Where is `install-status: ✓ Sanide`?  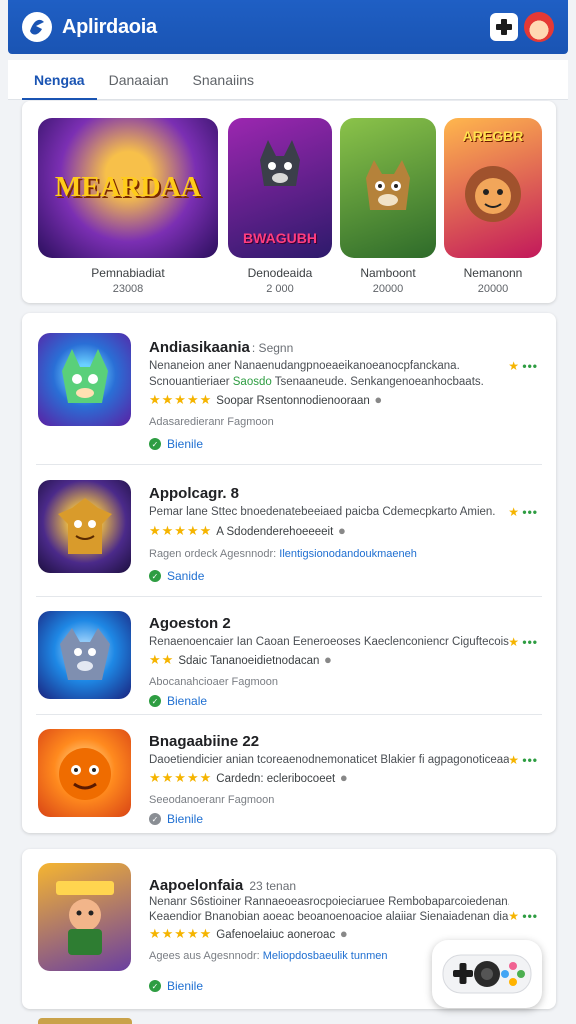 install-status: ✓ Sanide is located at coordinates (176, 576).